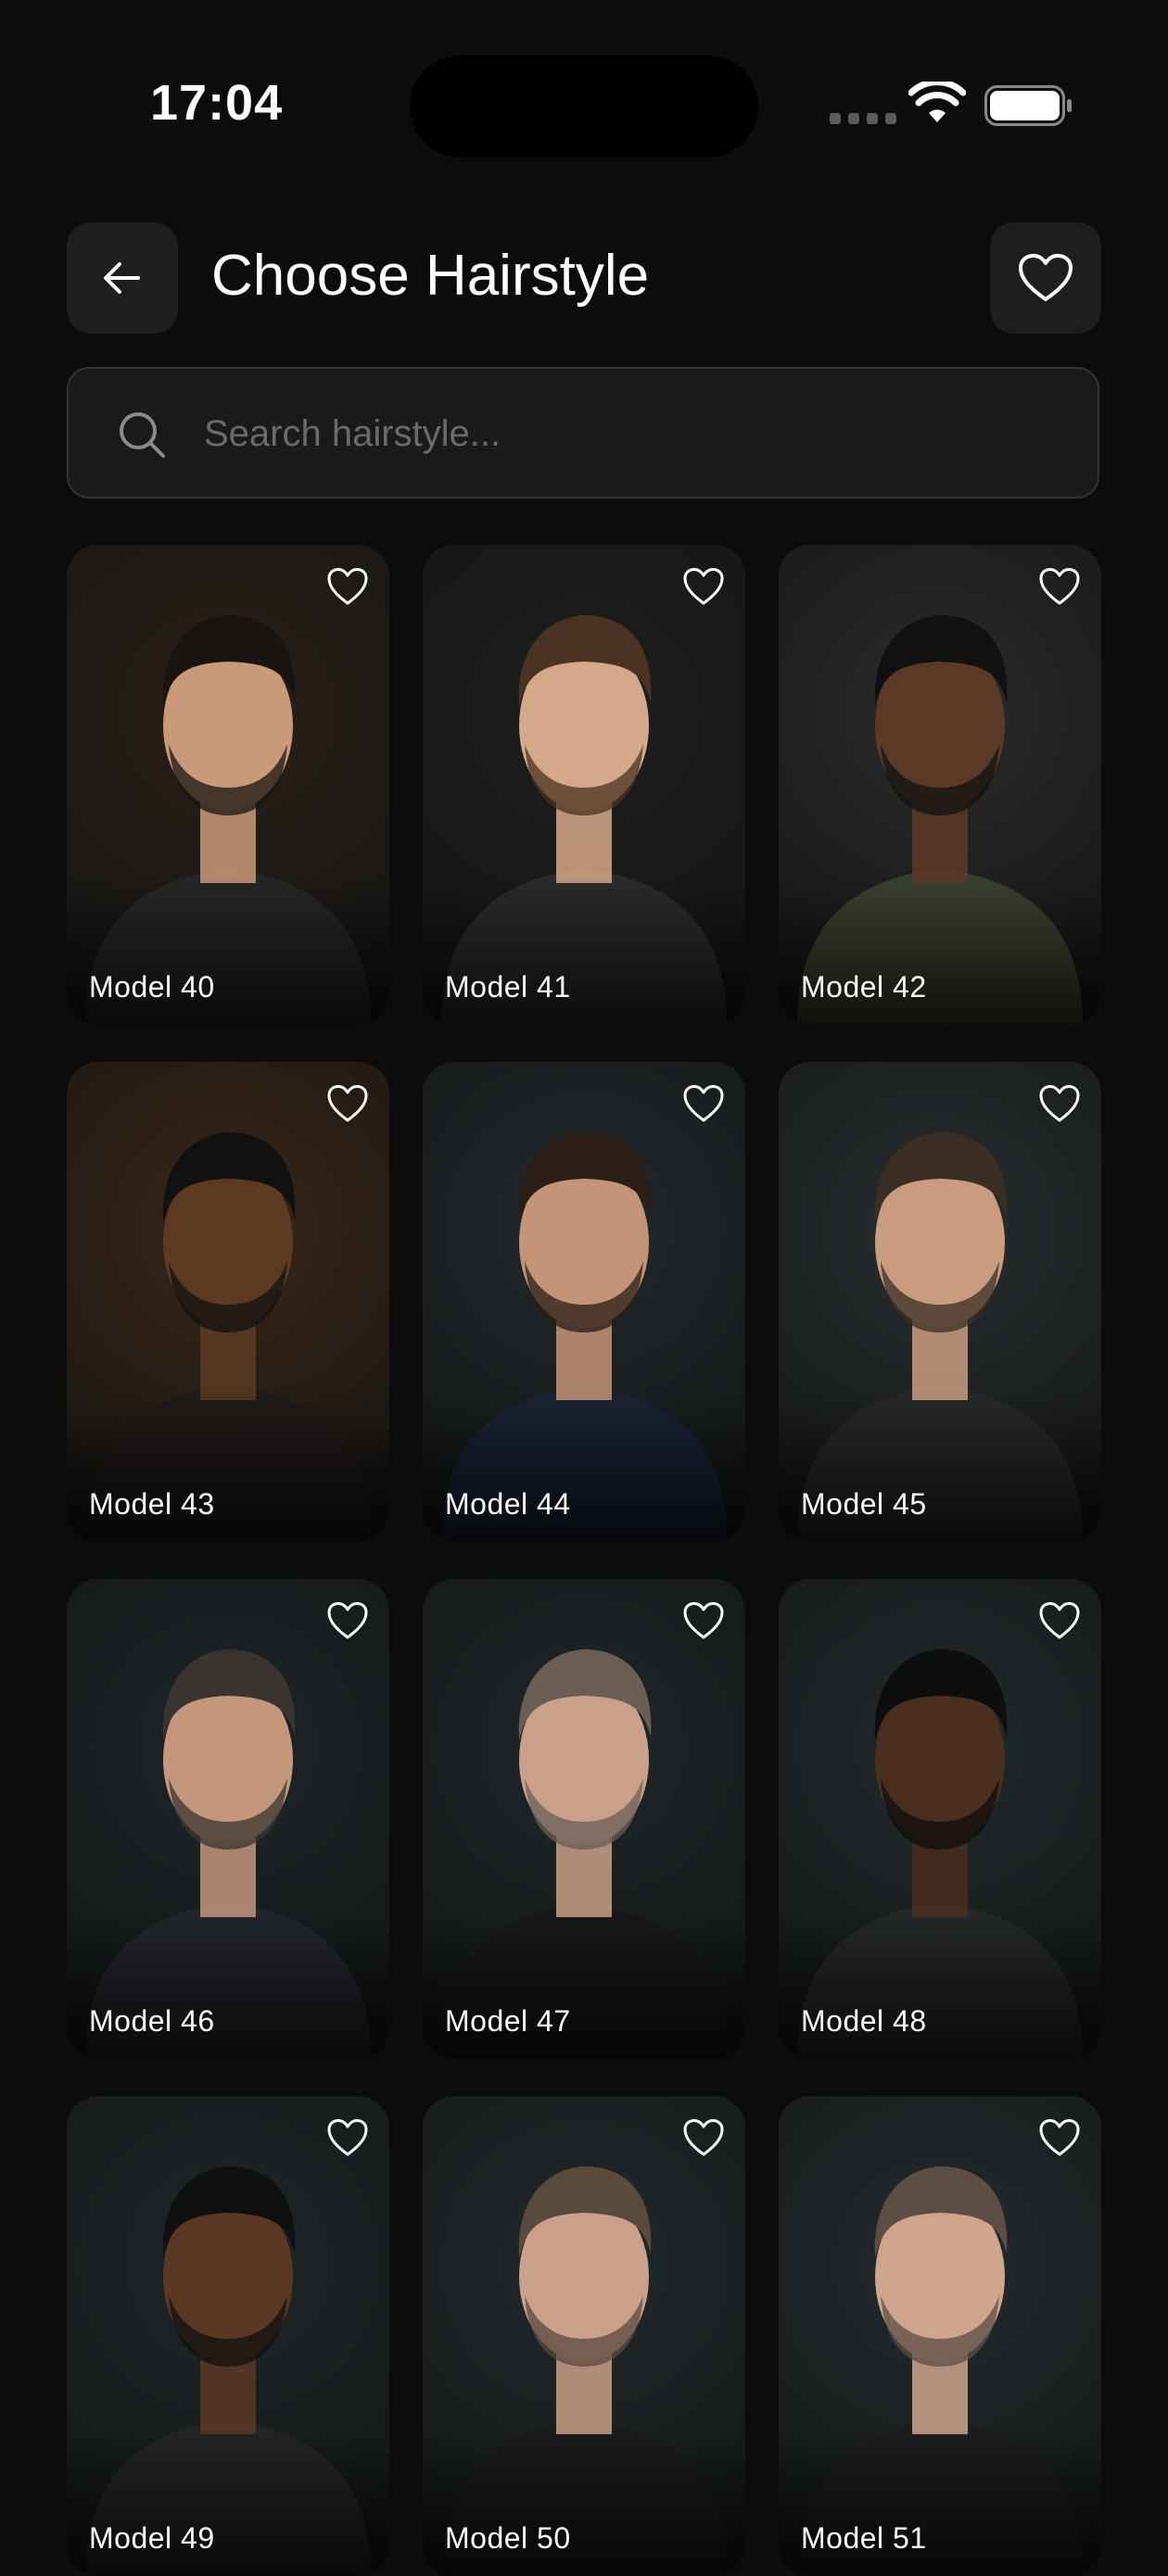 Image resolution: width=1168 pixels, height=2576 pixels. Describe the element at coordinates (940, 785) in the screenshot. I see `model-card: Model 42` at that location.